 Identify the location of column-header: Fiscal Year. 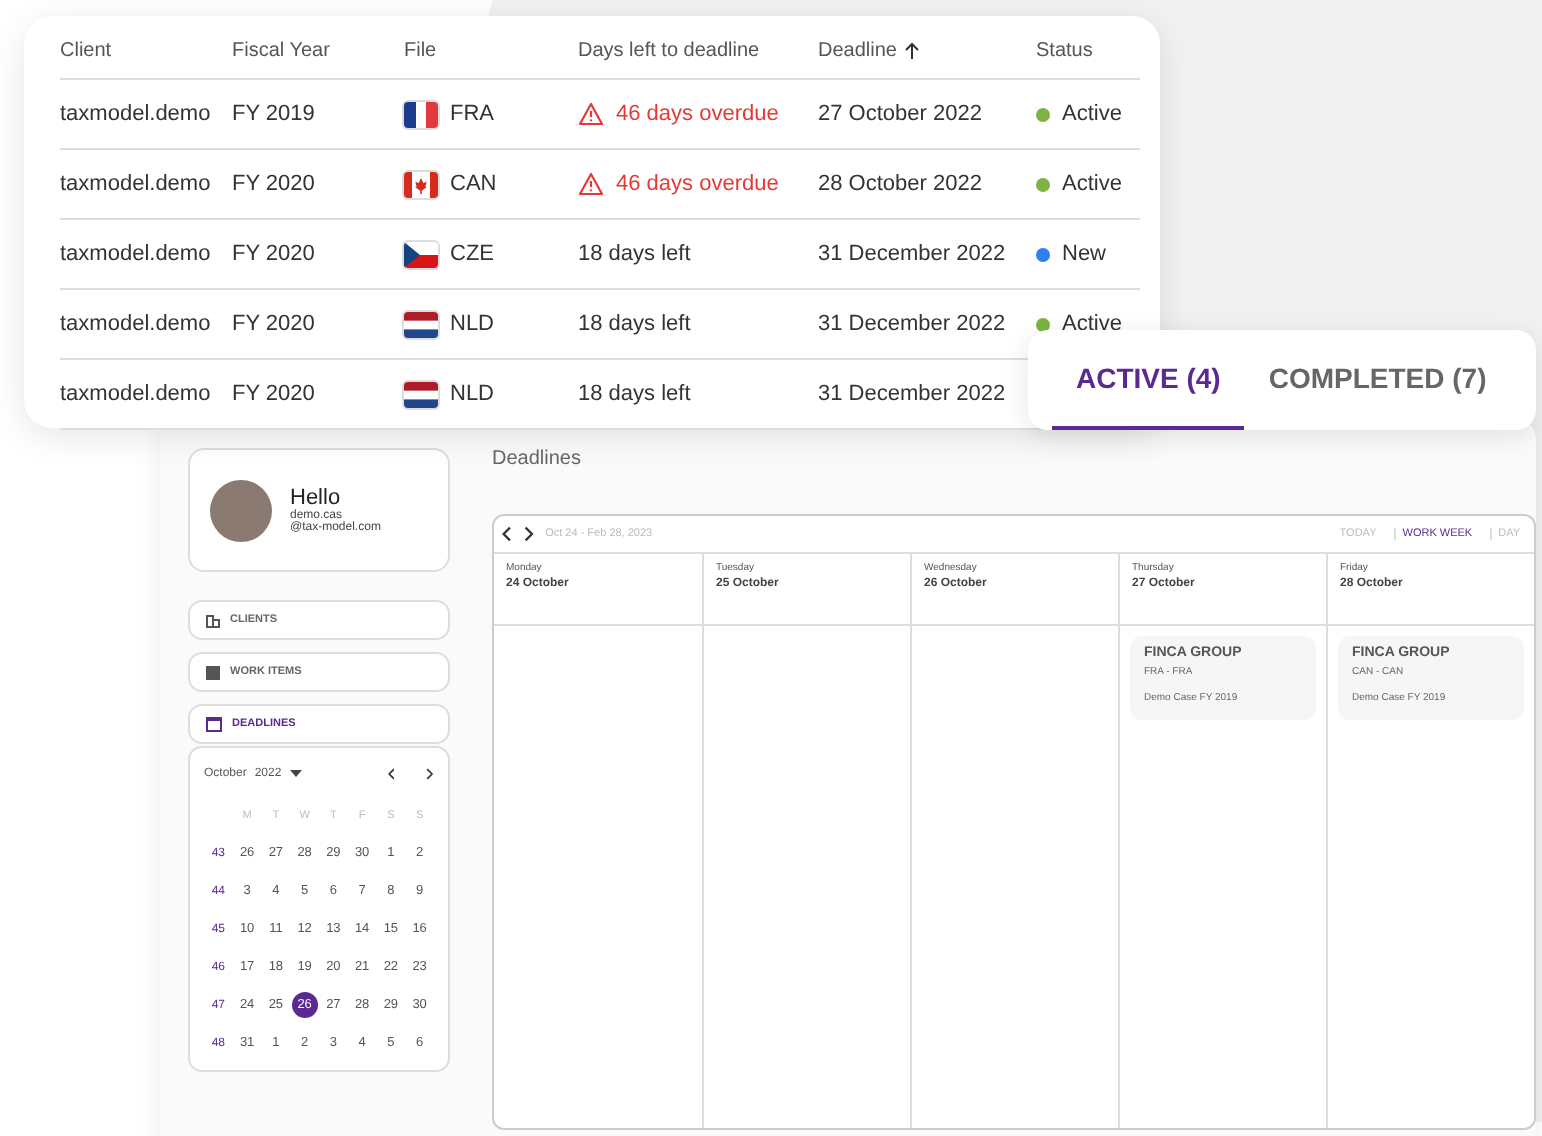
(318, 52).